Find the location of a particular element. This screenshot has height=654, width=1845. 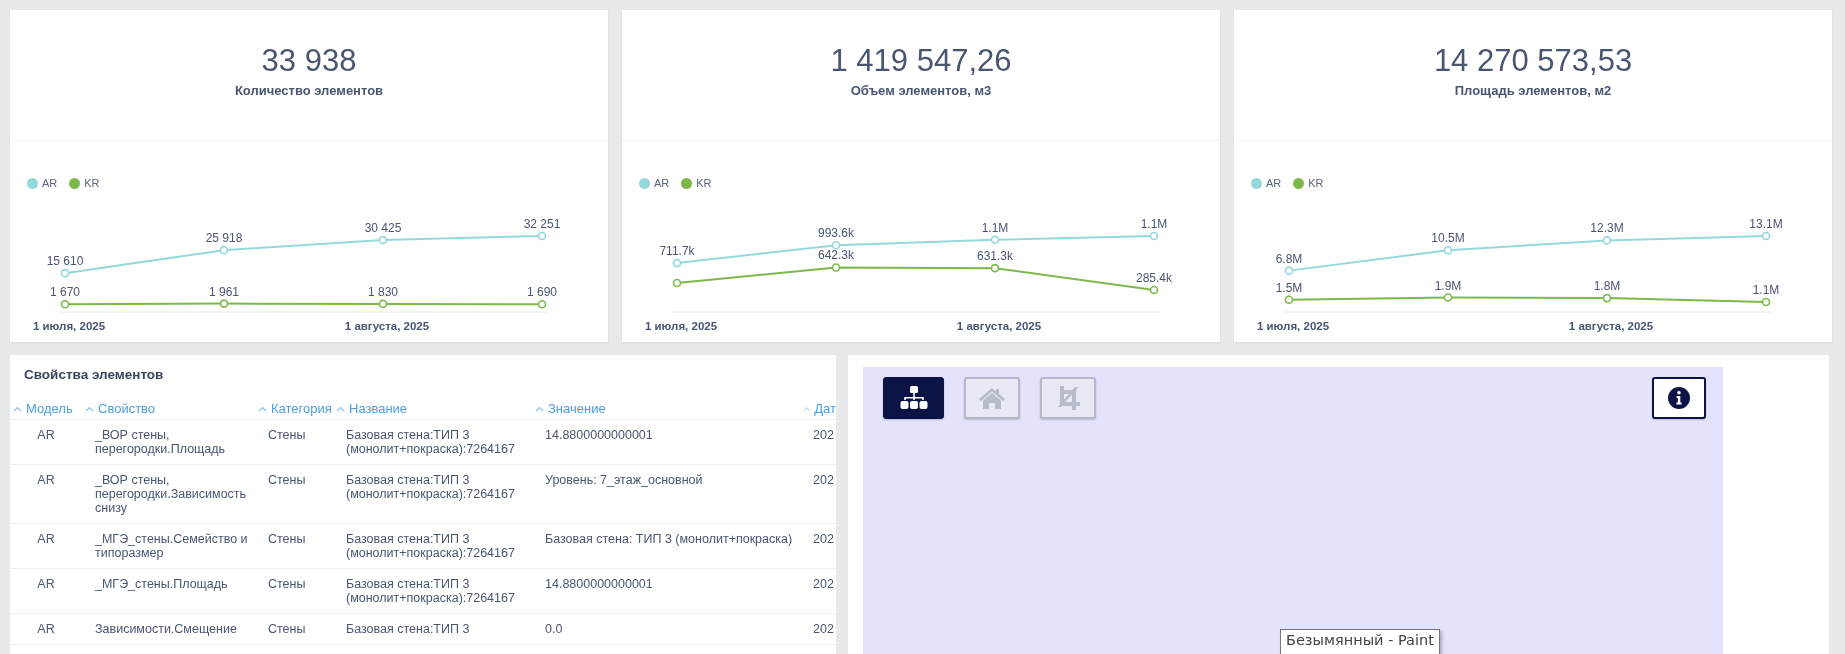

data-label: 642.3k is located at coordinates (836, 255).